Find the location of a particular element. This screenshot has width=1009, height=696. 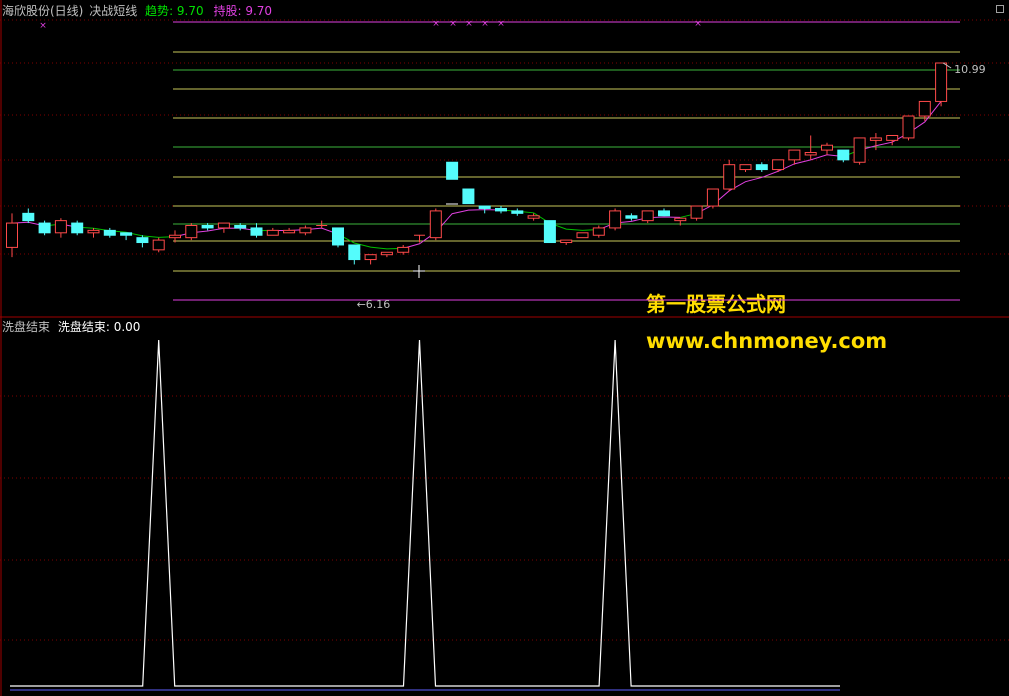

cross-marker-0: × is located at coordinates (43, 26).